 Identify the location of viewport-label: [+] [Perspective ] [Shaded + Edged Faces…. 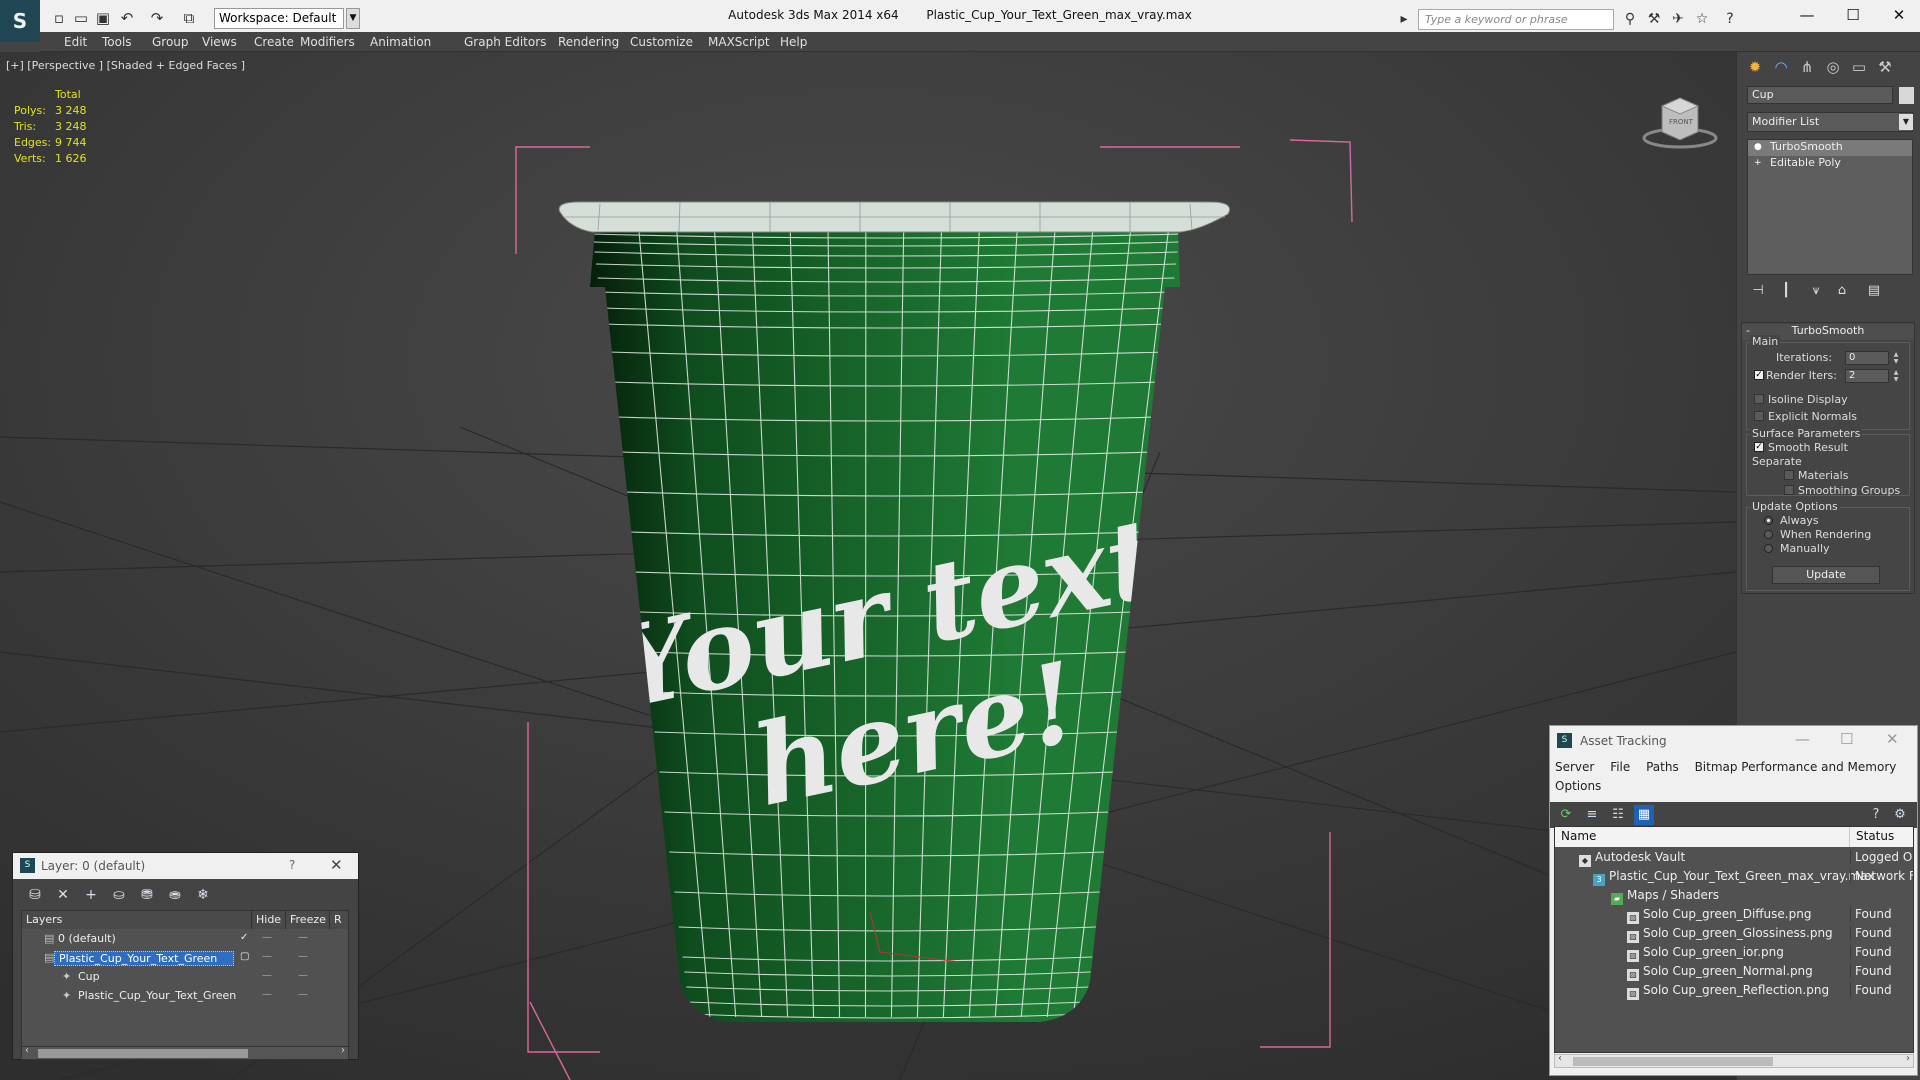
(125, 65).